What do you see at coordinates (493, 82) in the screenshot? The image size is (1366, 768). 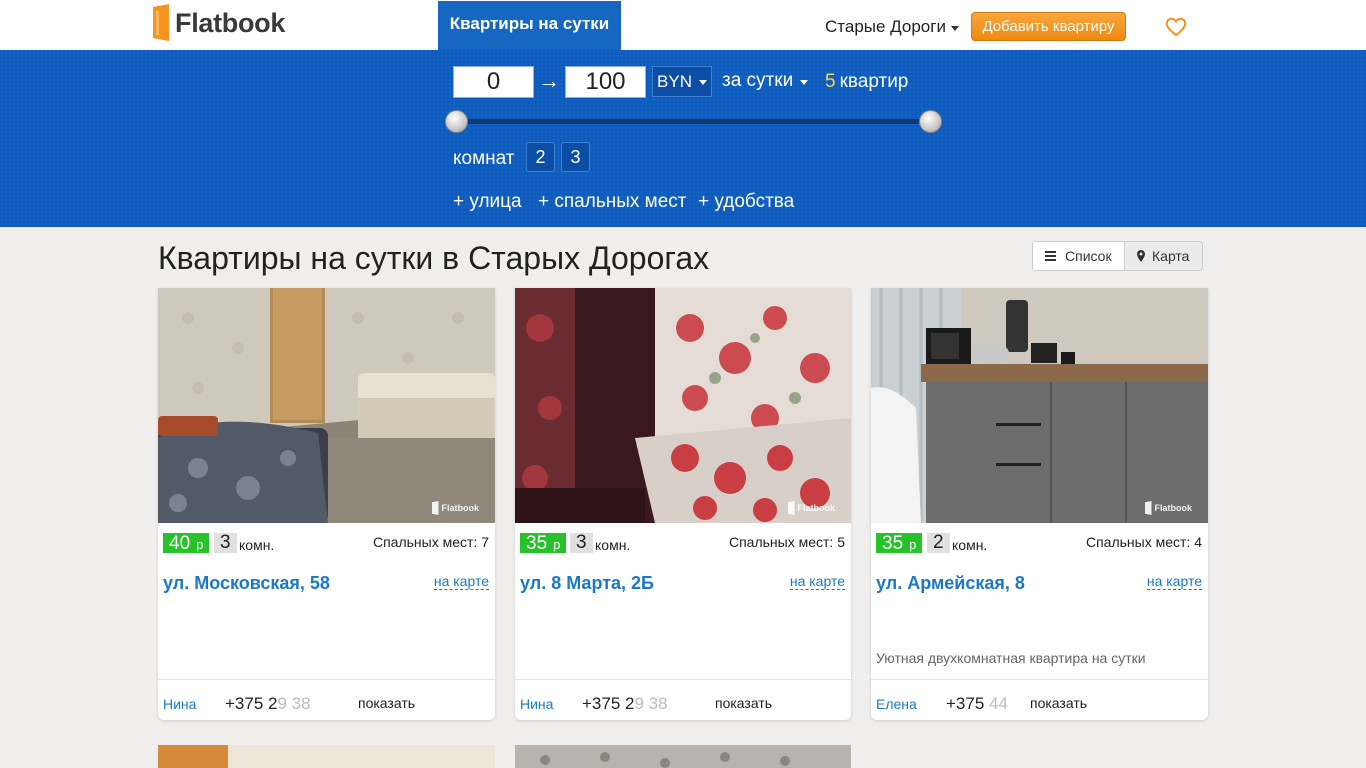 I see `price-min-input: 0` at bounding box center [493, 82].